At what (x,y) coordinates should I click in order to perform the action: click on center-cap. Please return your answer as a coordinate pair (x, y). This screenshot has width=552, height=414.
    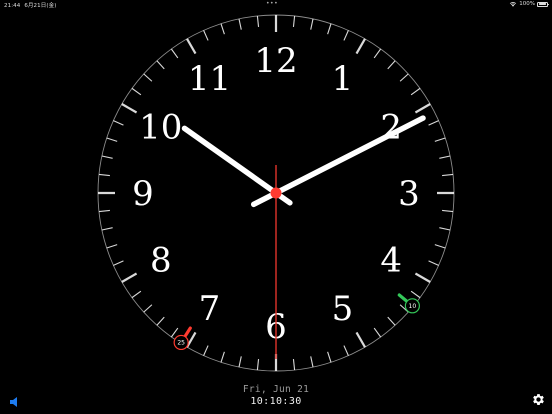
    Looking at the image, I should click on (276, 193).